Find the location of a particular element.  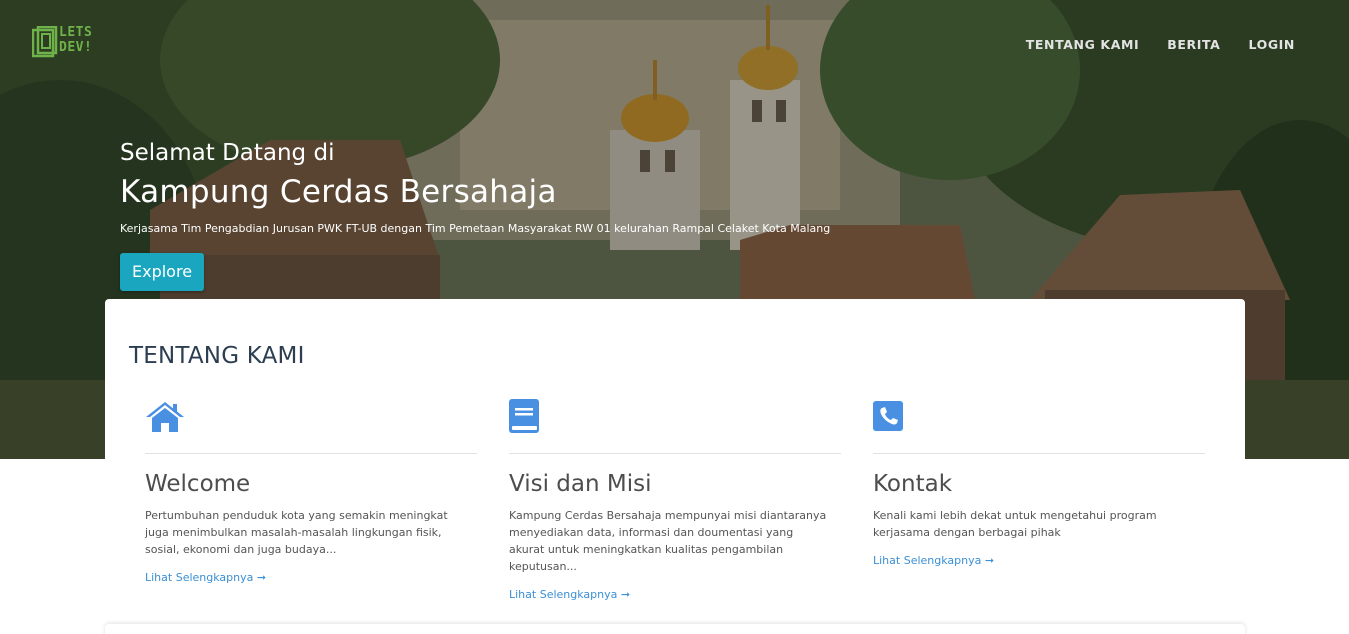

explore-button: Explore is located at coordinates (162, 272).